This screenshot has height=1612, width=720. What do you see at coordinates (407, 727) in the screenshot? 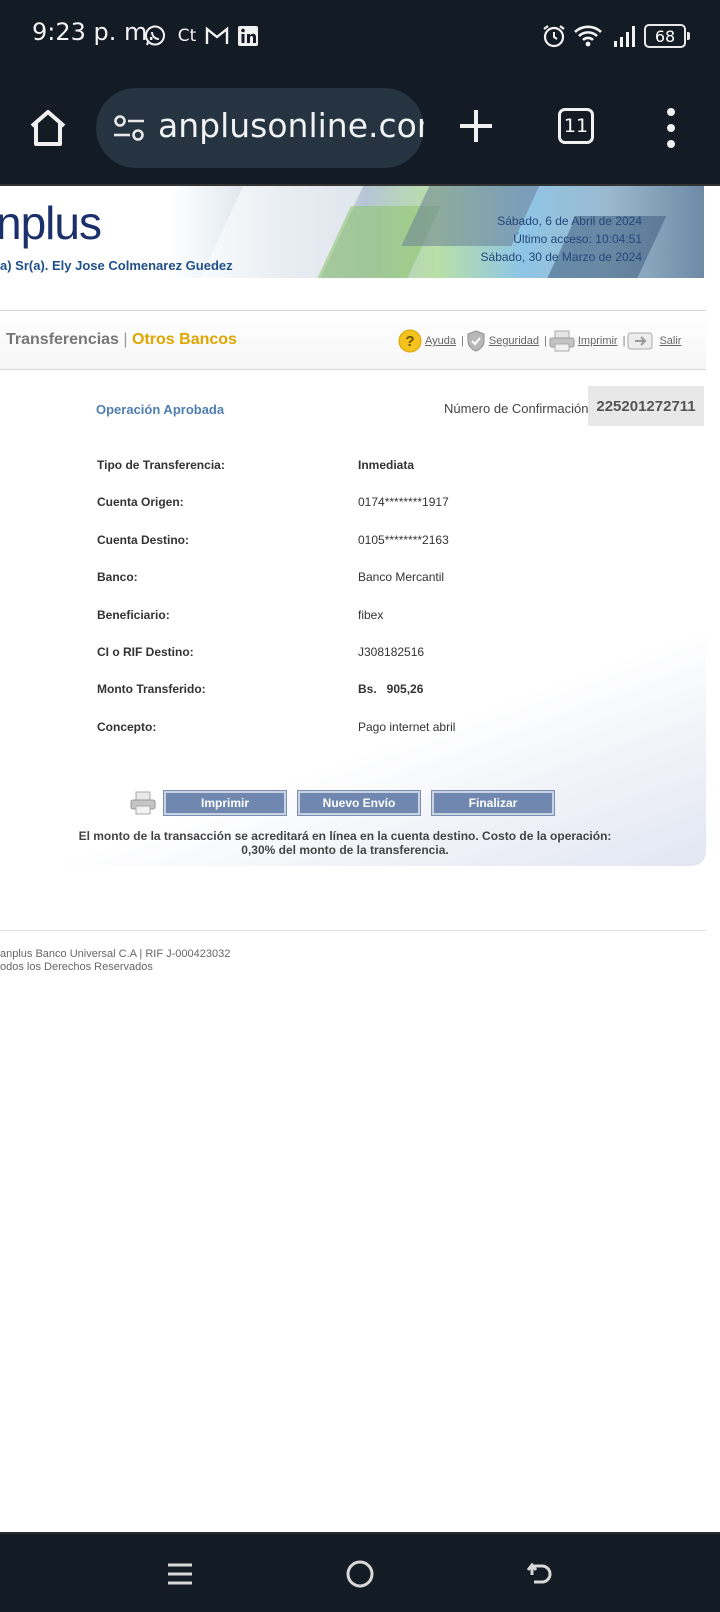
I see `detail-value: Pago internet abril` at bounding box center [407, 727].